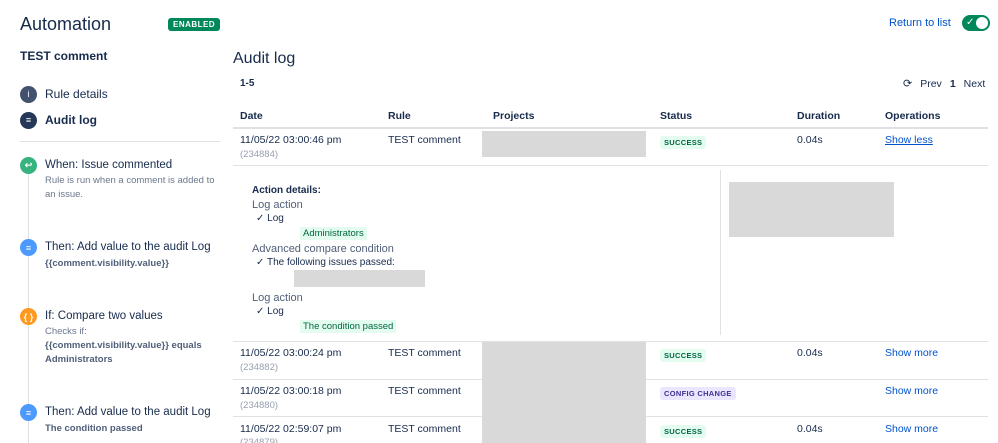 The image size is (998, 443). I want to click on detail-check: ✓ The following issues passed:, so click(325, 262).